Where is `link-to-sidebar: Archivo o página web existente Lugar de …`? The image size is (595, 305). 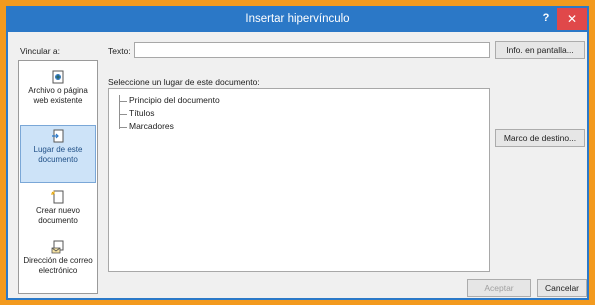 link-to-sidebar: Archivo o página web existente Lugar de … is located at coordinates (58, 177).